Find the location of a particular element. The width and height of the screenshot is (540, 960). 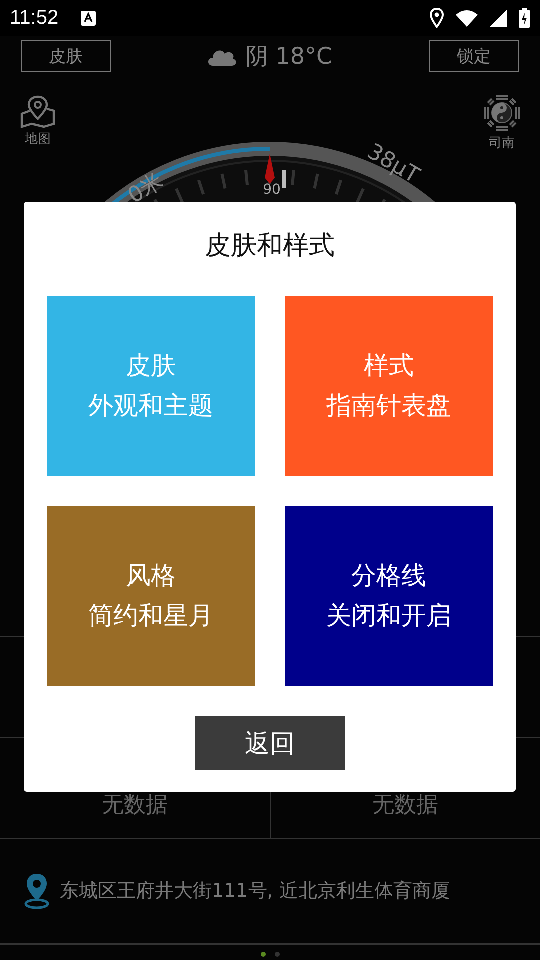

skin-button: 皮肤 is located at coordinates (66, 56).